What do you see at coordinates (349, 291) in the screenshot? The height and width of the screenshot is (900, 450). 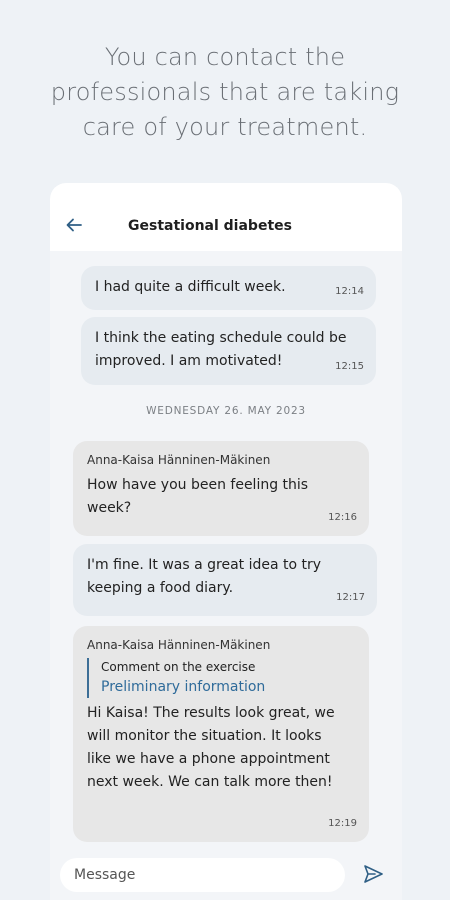 I see `message-time: 12:14` at bounding box center [349, 291].